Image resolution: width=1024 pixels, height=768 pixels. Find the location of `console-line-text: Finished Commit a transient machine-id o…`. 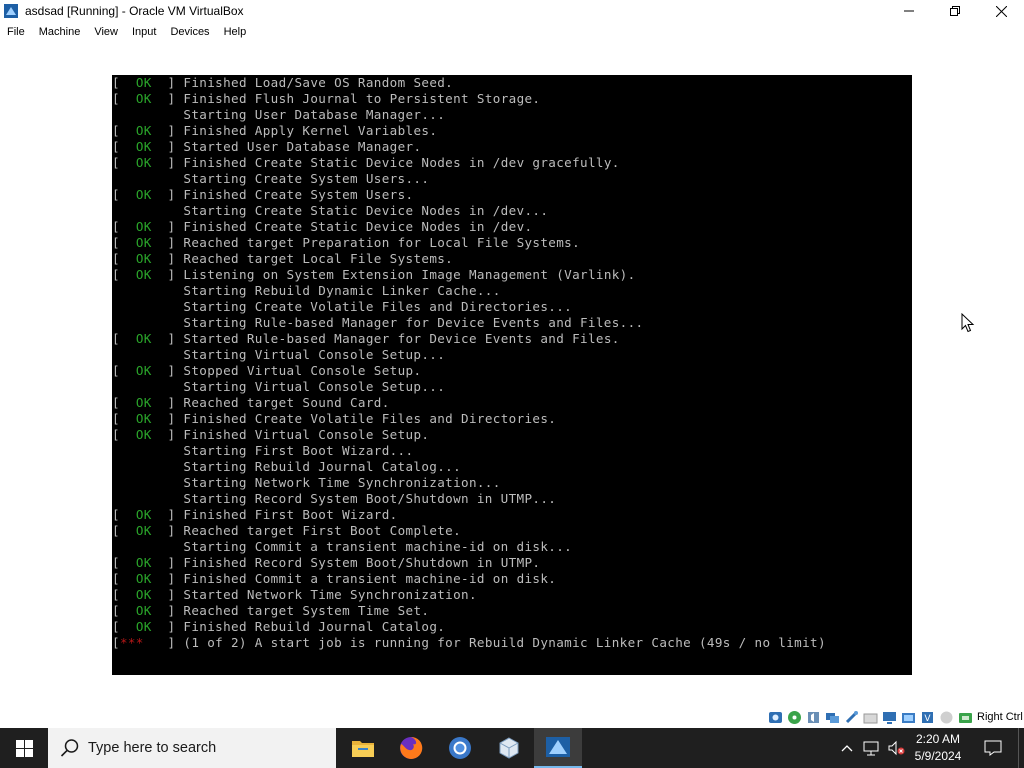

console-line-text: Finished Commit a transient machine-id o… is located at coordinates (370, 578).